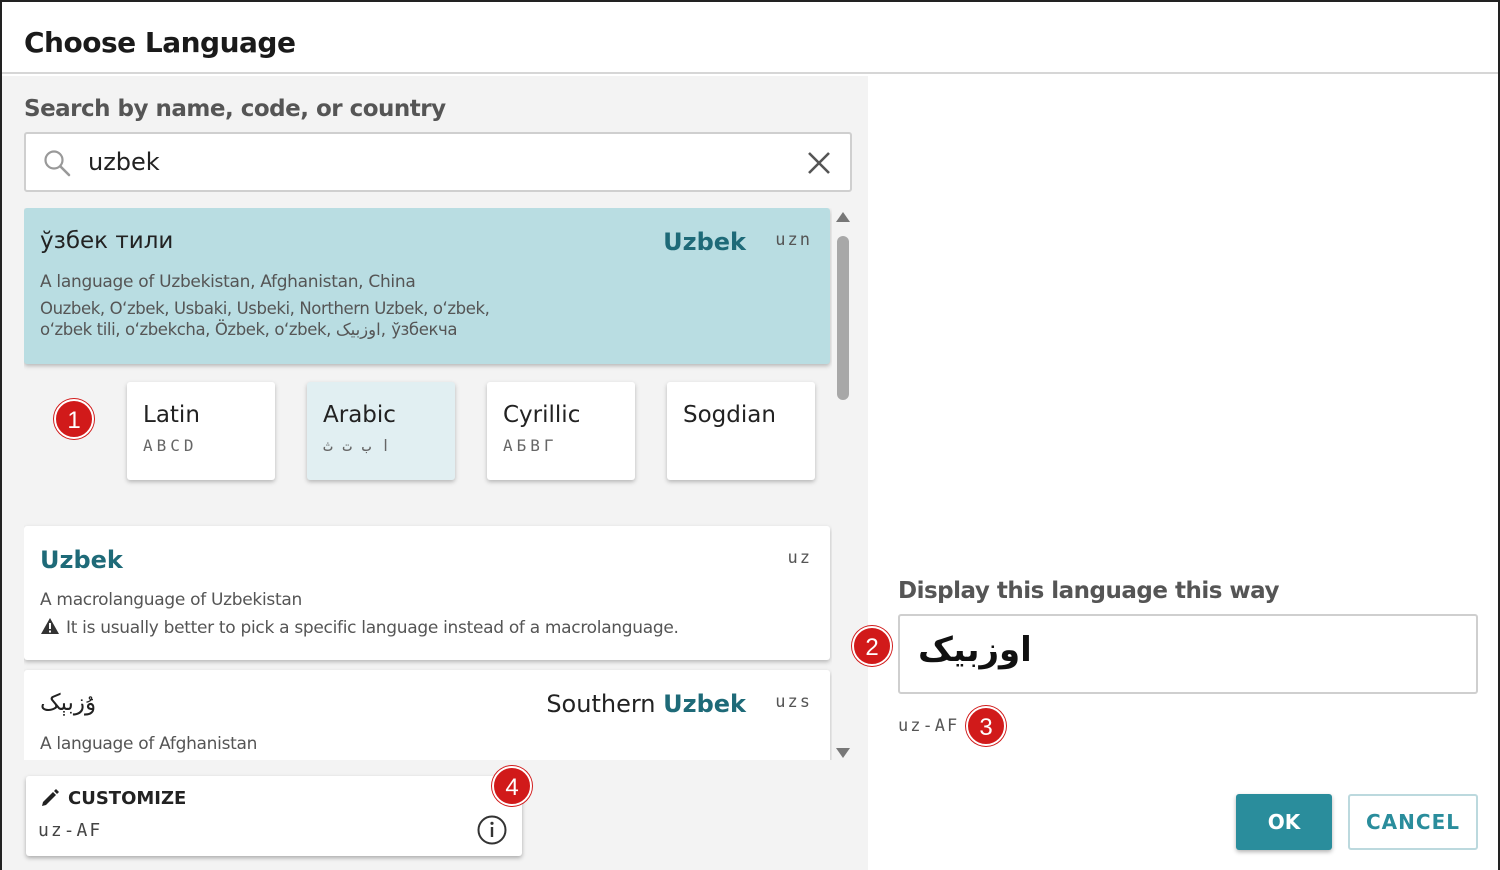 This screenshot has height=870, width=1500. What do you see at coordinates (50, 797) in the screenshot?
I see `pencil-icon` at bounding box center [50, 797].